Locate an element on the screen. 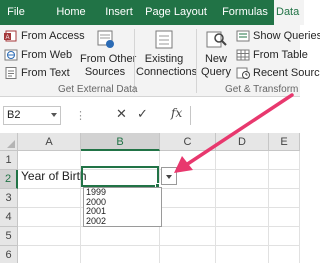 Image resolution: width=320 pixels, height=263 pixels. ribbon-divider is located at coordinates (196, 61).